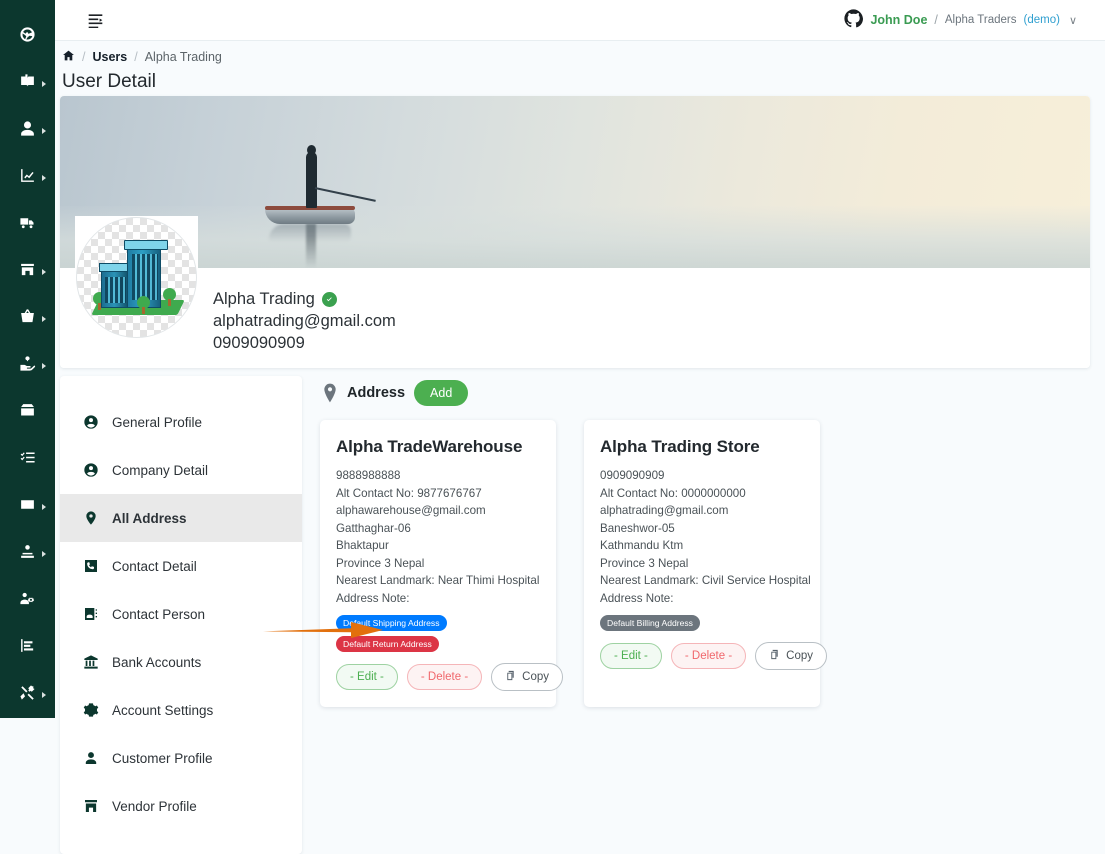 This screenshot has width=1105, height=854. What do you see at coordinates (27, 600) in the screenshot?
I see `rail-item-user-settings` at bounding box center [27, 600].